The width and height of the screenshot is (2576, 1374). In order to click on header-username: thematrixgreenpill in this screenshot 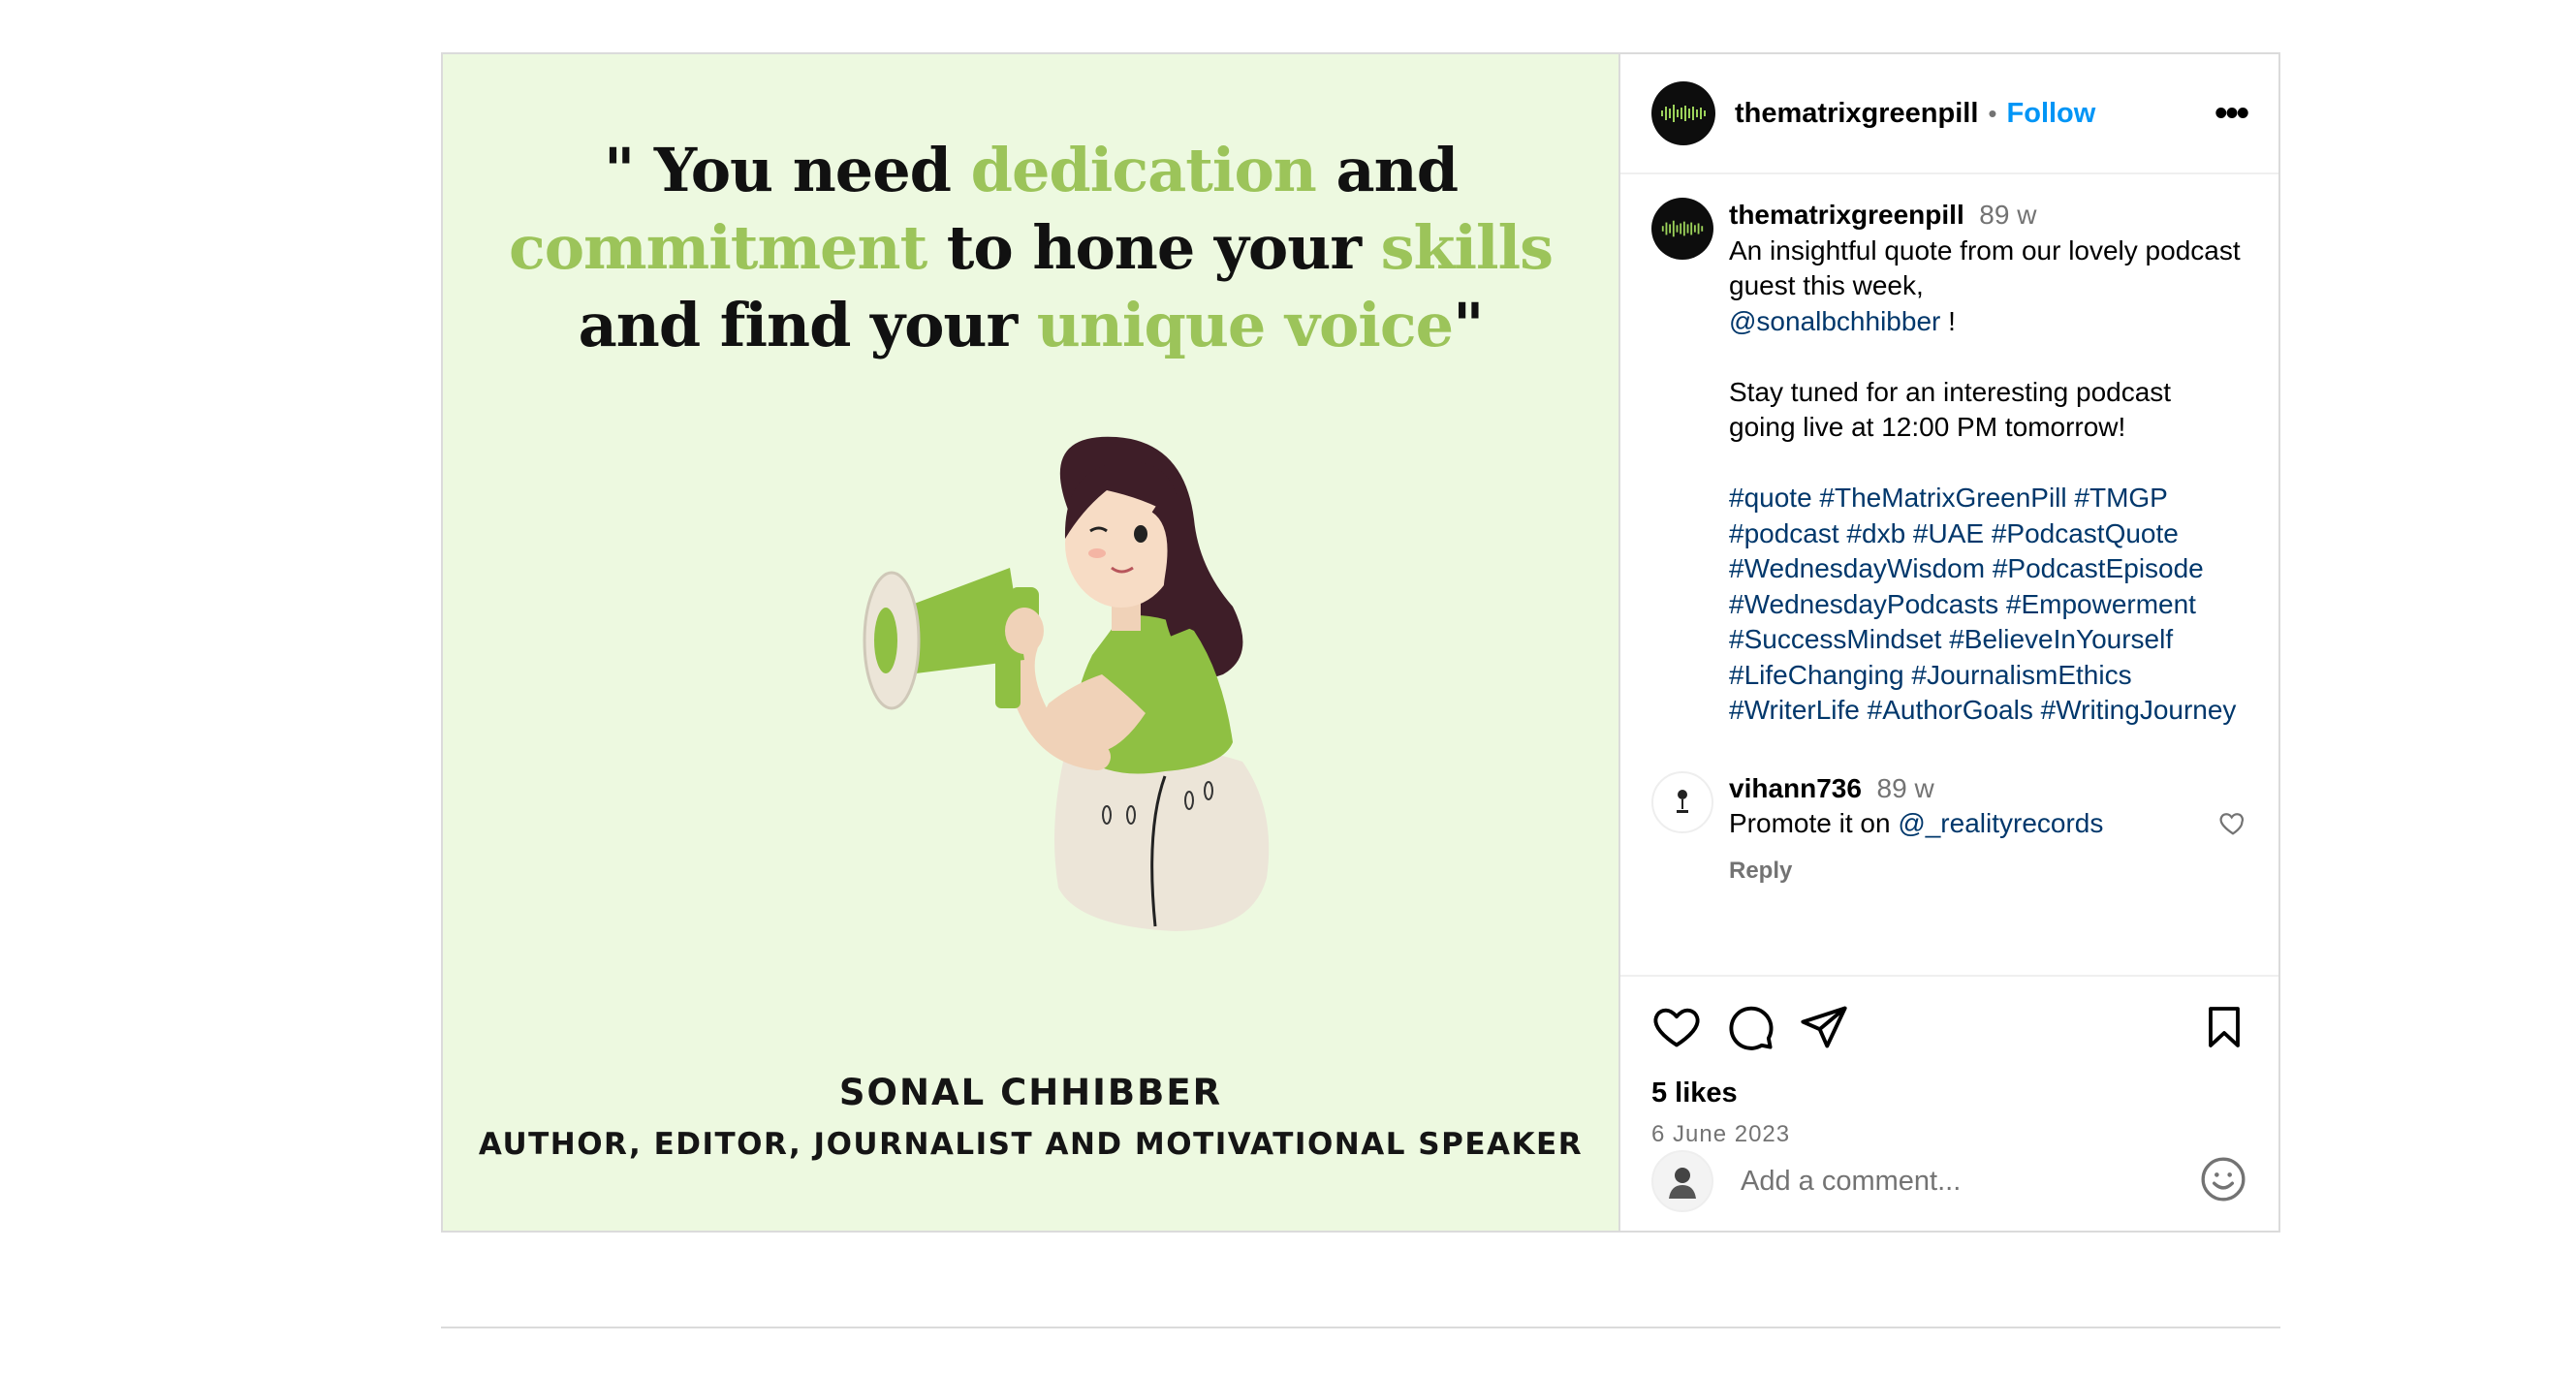, I will do `click(1856, 114)`.